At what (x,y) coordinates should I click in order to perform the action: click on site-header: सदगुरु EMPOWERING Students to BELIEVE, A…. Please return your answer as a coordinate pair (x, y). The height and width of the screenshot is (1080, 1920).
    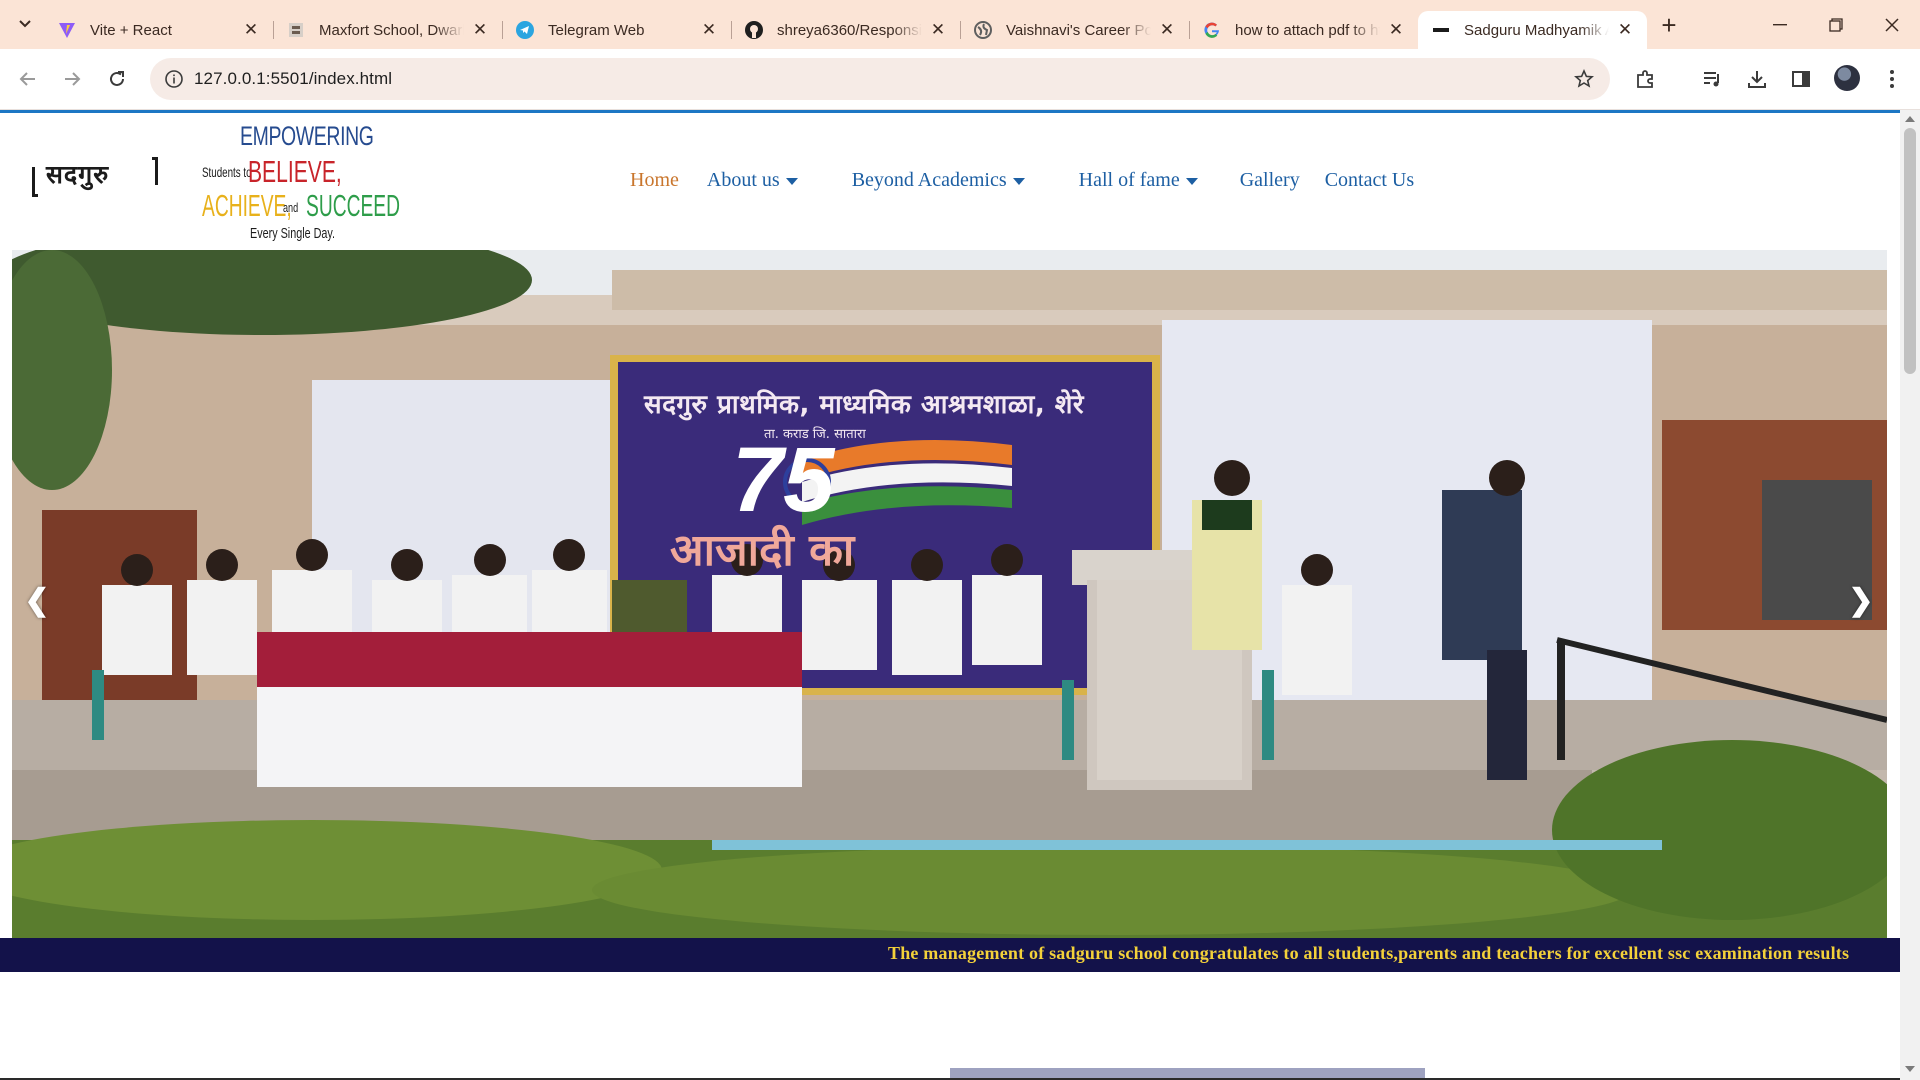
    Looking at the image, I should click on (950, 181).